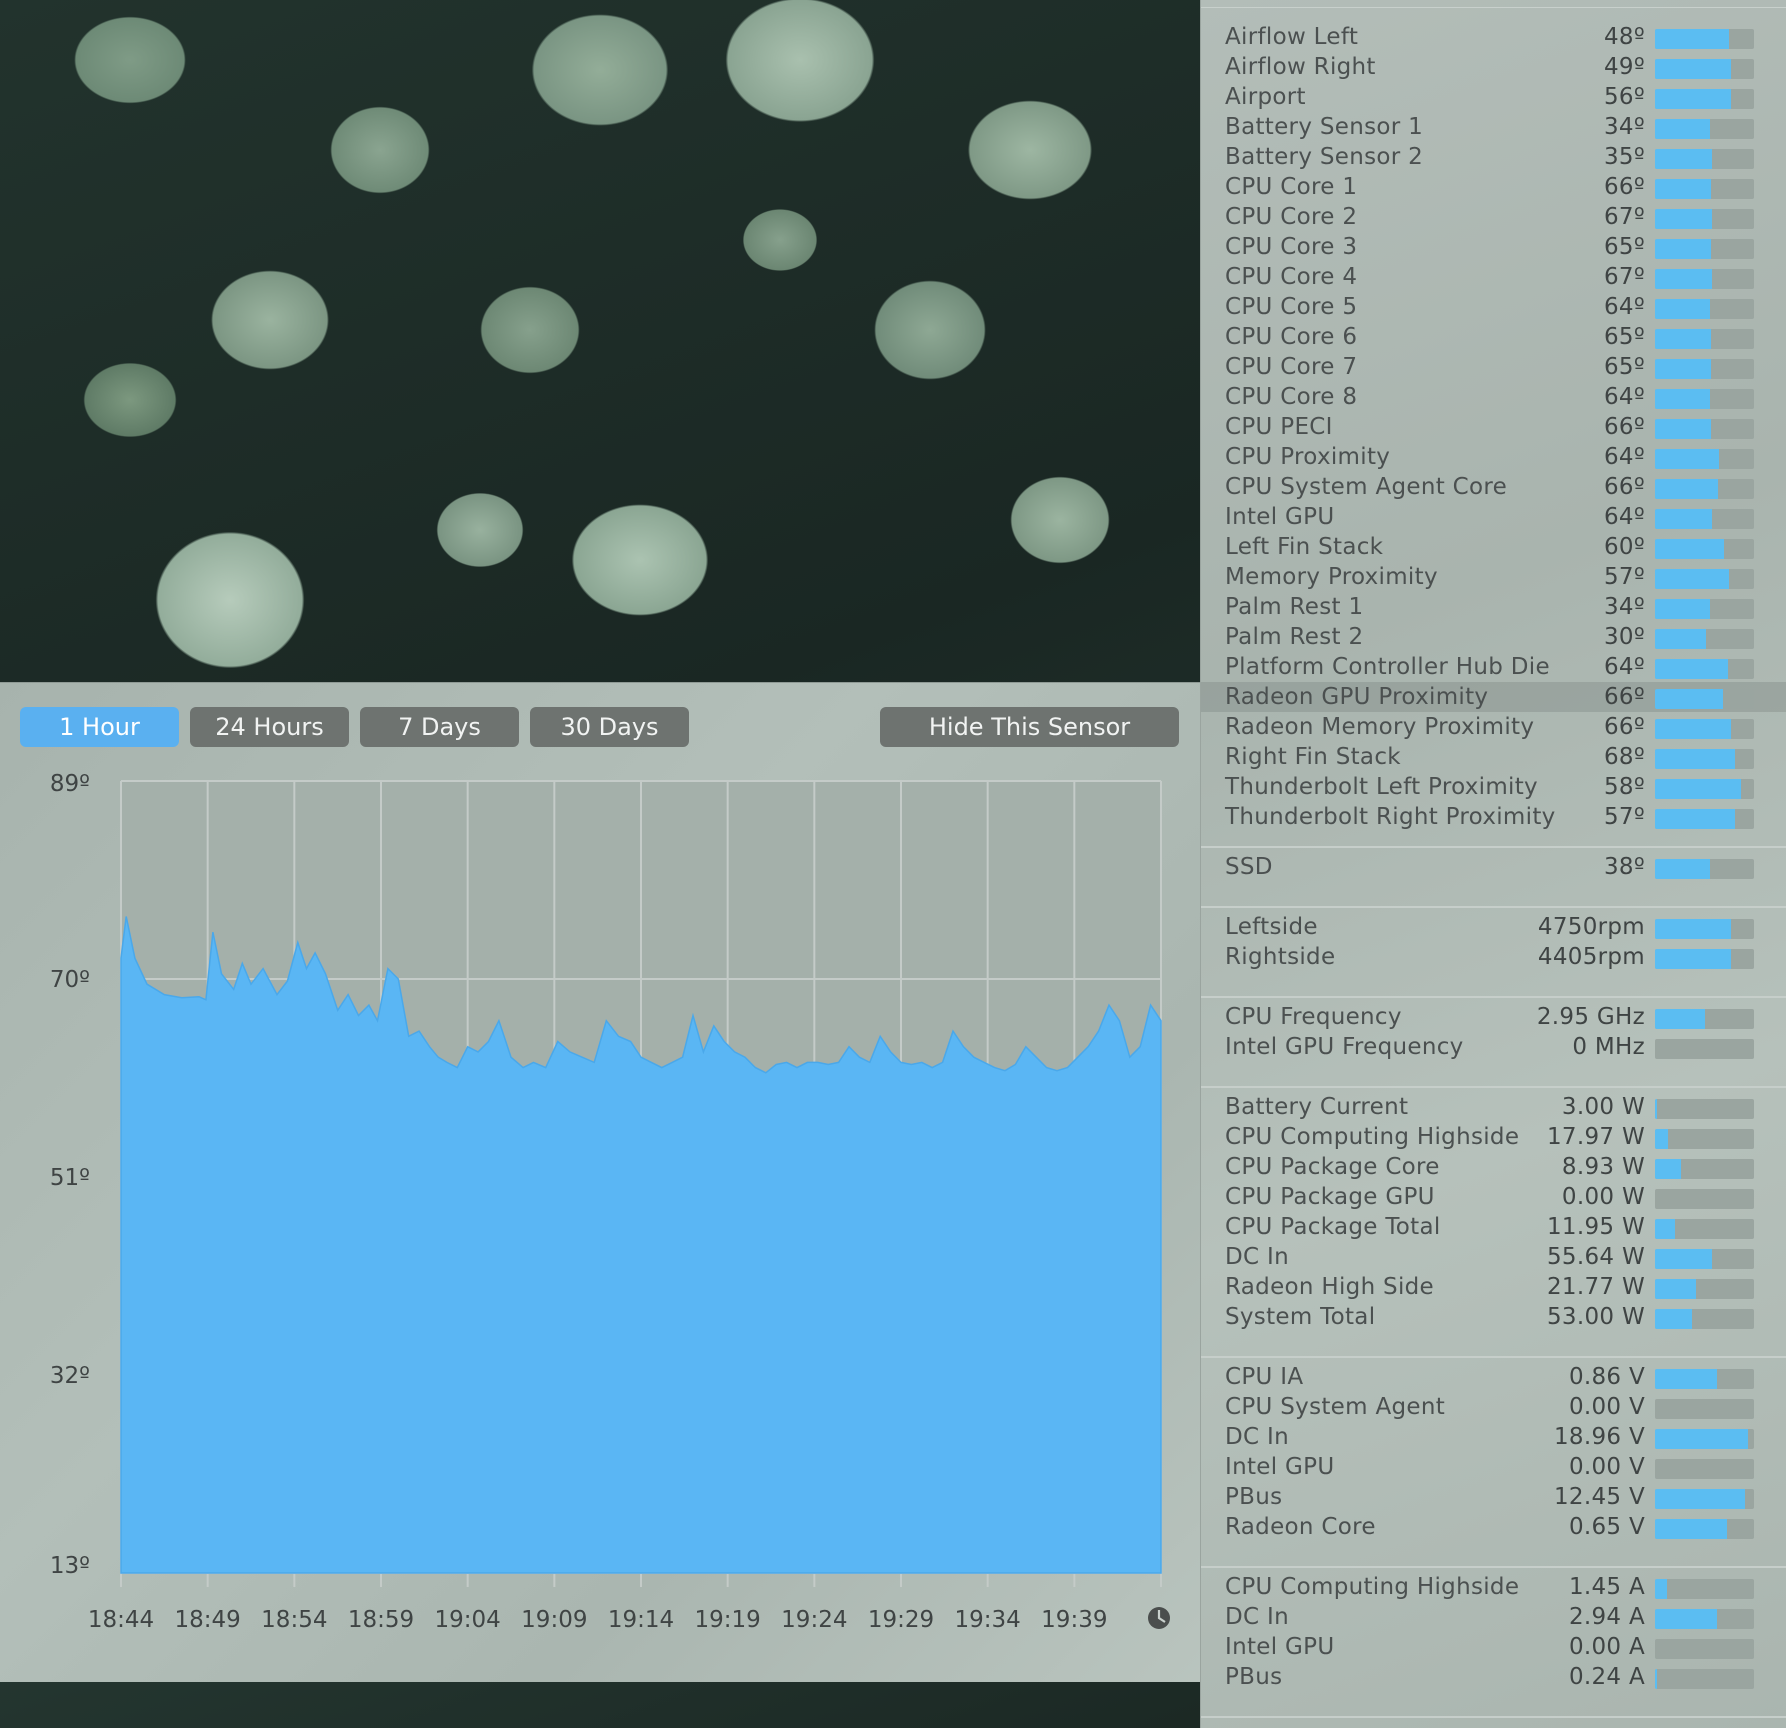 The height and width of the screenshot is (1728, 1786). Describe the element at coordinates (1493, 727) in the screenshot. I see `sensor-row: Radeon Memory Proximity 66º` at that location.